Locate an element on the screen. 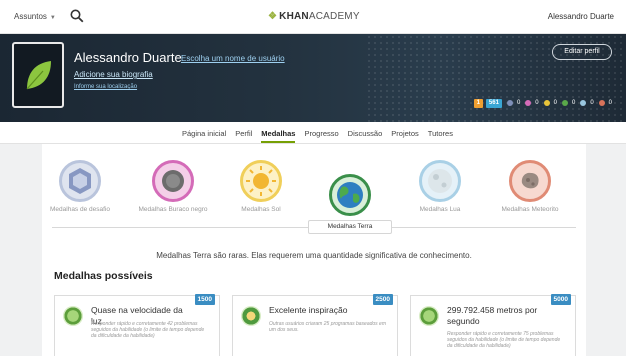  badge-type-label: Medalhas Meteorito is located at coordinates (530, 209).